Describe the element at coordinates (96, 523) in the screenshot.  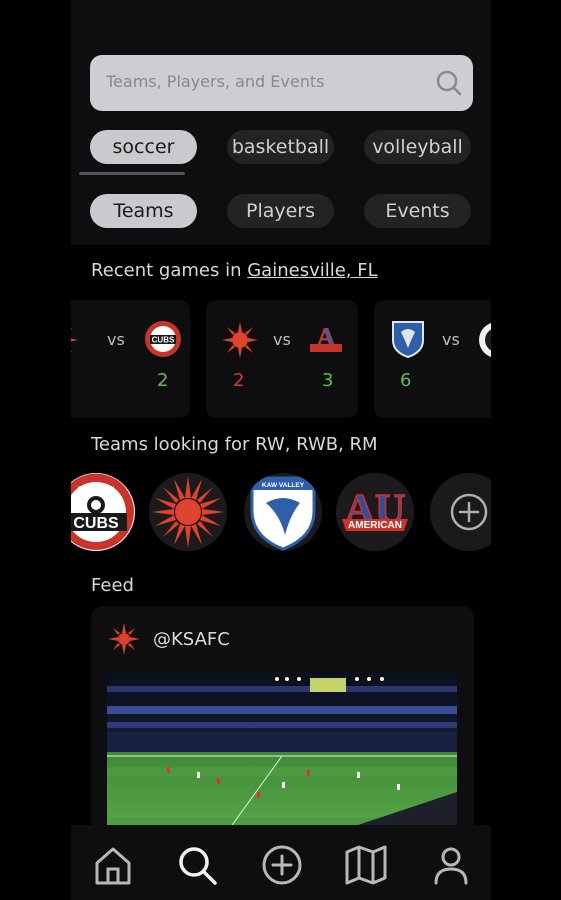
I see `cubs-logo-main-text: CUBS` at that location.